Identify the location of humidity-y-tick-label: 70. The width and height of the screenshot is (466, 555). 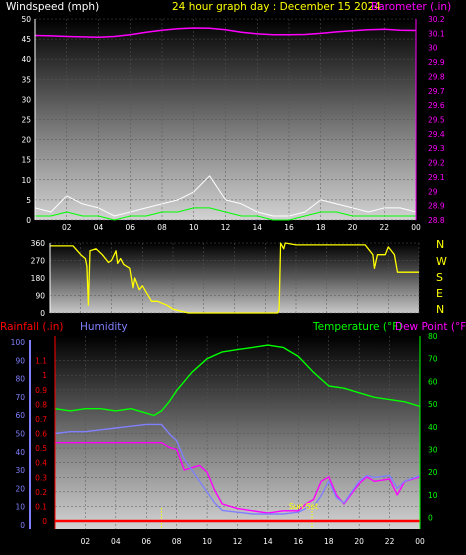
(20, 397).